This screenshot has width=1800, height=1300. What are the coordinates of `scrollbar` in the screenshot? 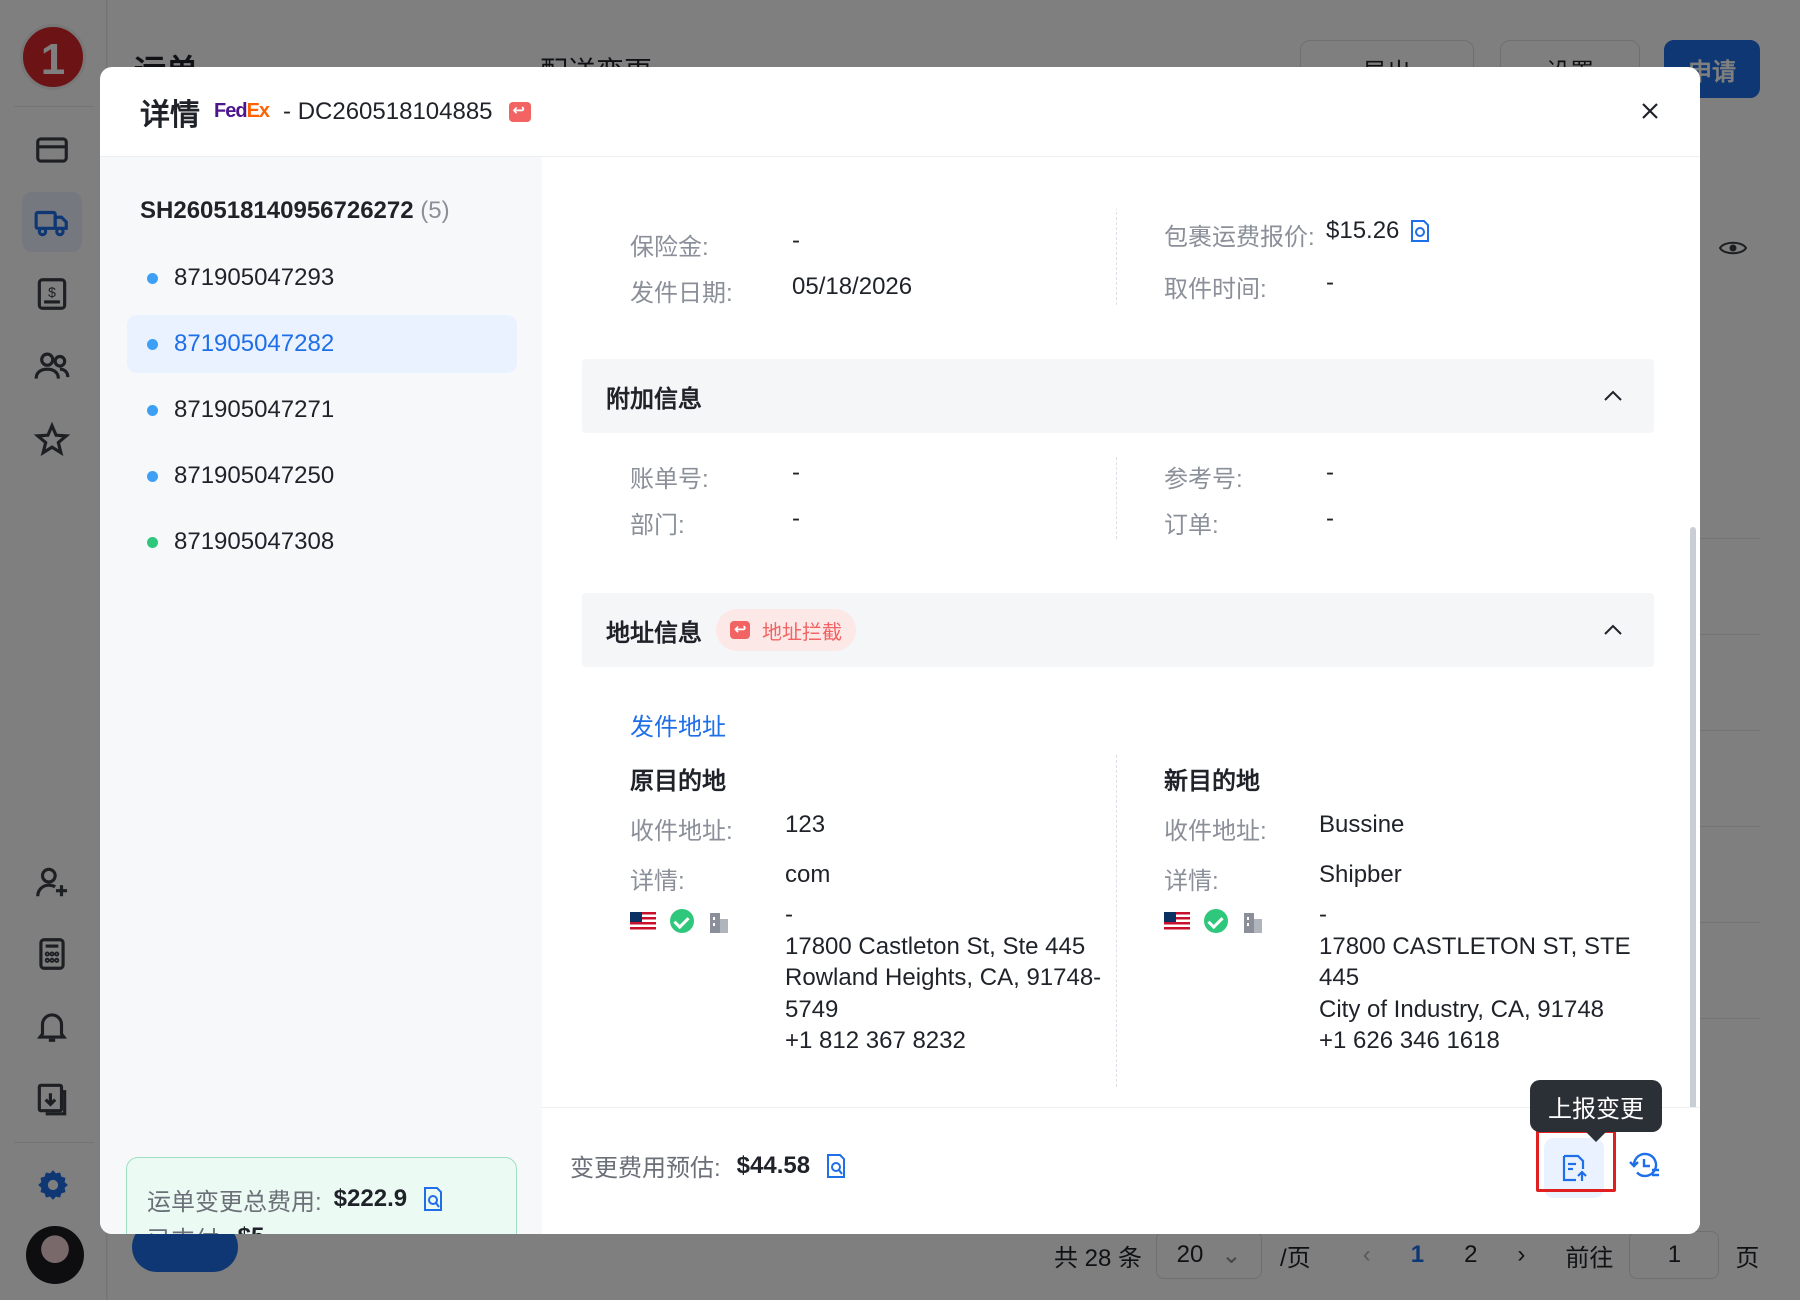 It's located at (1693, 857).